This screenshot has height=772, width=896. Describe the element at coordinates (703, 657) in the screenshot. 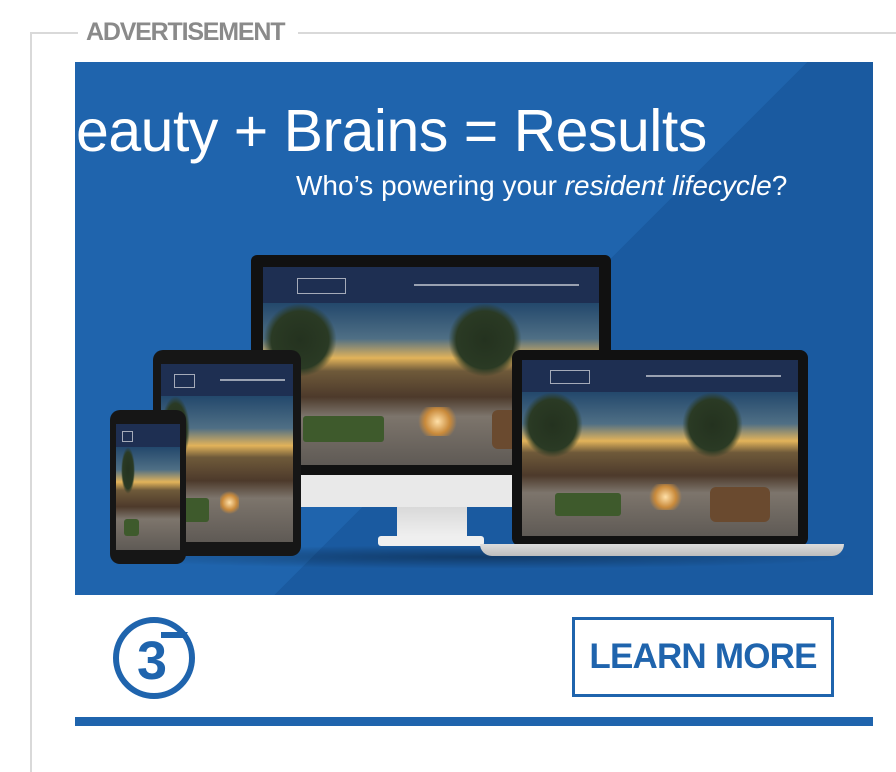

I see `learn-more-button: LEARN MORE` at that location.